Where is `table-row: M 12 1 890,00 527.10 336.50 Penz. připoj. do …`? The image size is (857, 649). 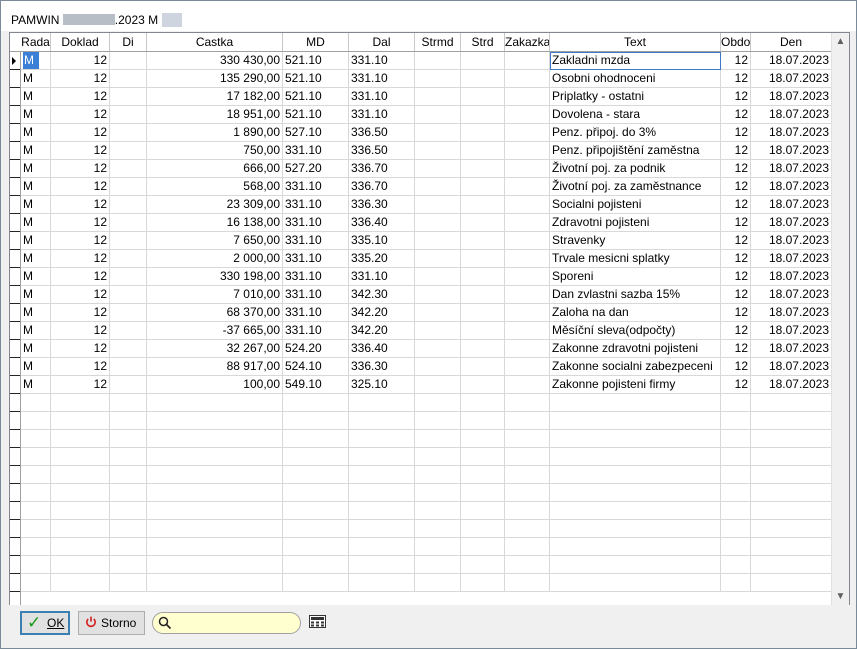
table-row: M 12 1 890,00 527.10 336.50 Penz. připoj. do … is located at coordinates (426, 133).